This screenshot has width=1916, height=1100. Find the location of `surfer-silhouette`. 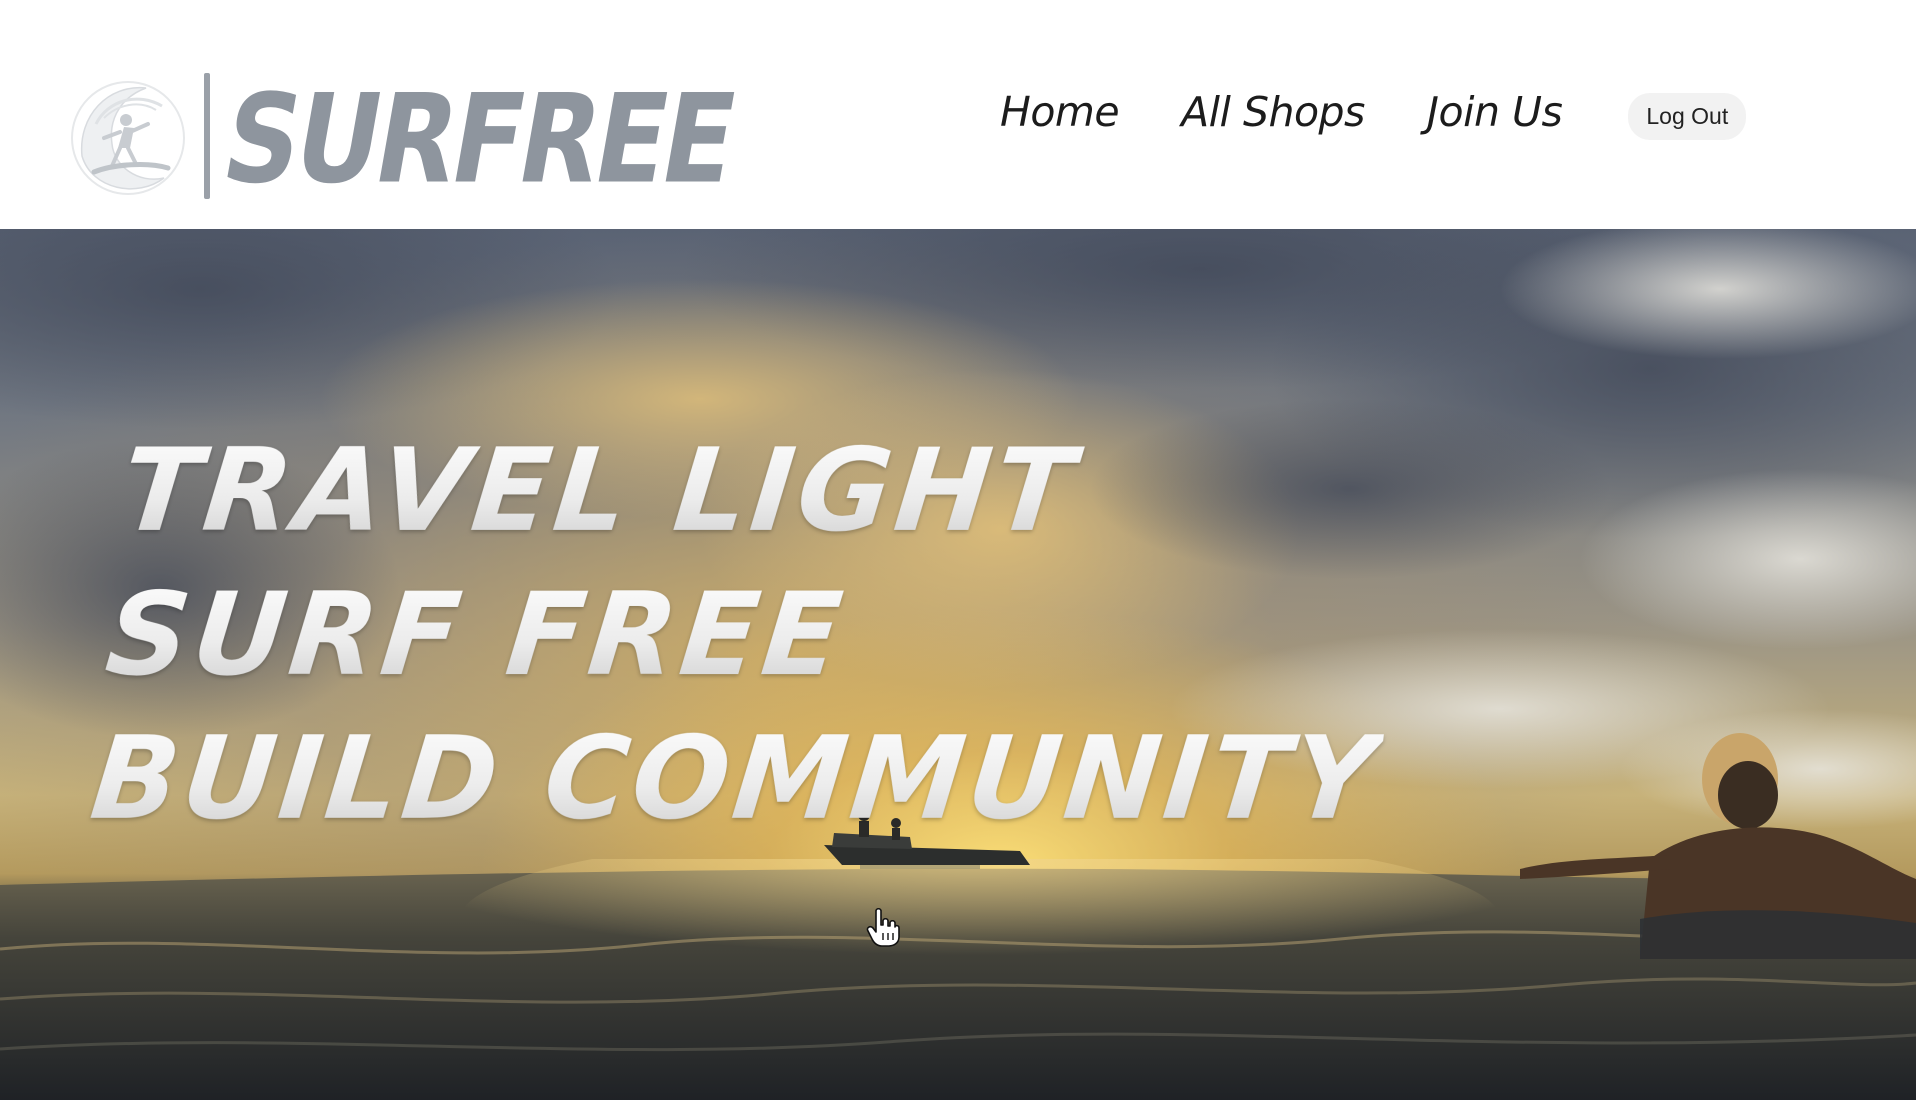

surfer-silhouette is located at coordinates (1718, 846).